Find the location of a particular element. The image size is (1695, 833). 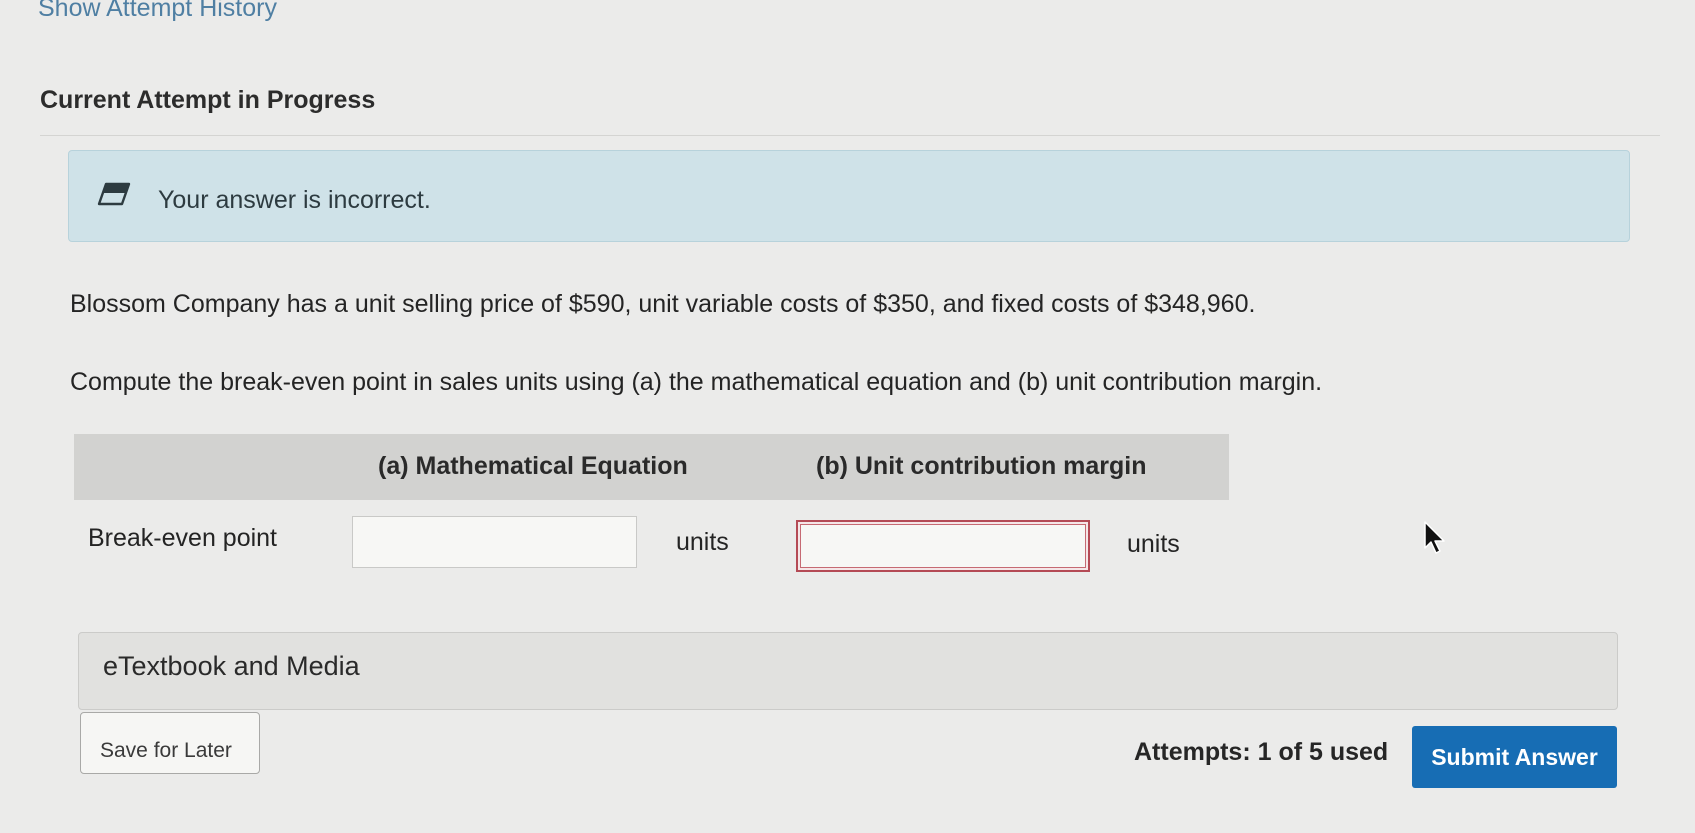

show-attempt-history-link: Show Attempt History is located at coordinates (157, 11).